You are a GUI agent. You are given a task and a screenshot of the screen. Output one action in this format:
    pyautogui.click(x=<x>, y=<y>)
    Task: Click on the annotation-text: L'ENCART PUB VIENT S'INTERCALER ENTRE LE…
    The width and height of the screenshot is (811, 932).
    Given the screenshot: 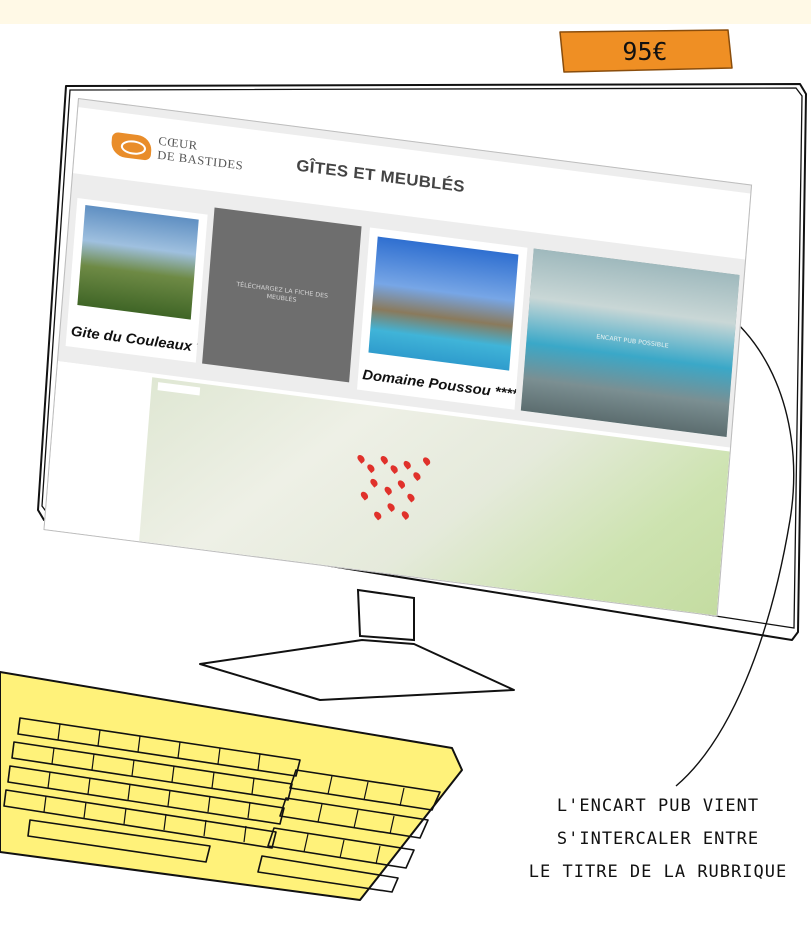 What is the action you would take?
    pyautogui.click(x=658, y=839)
    